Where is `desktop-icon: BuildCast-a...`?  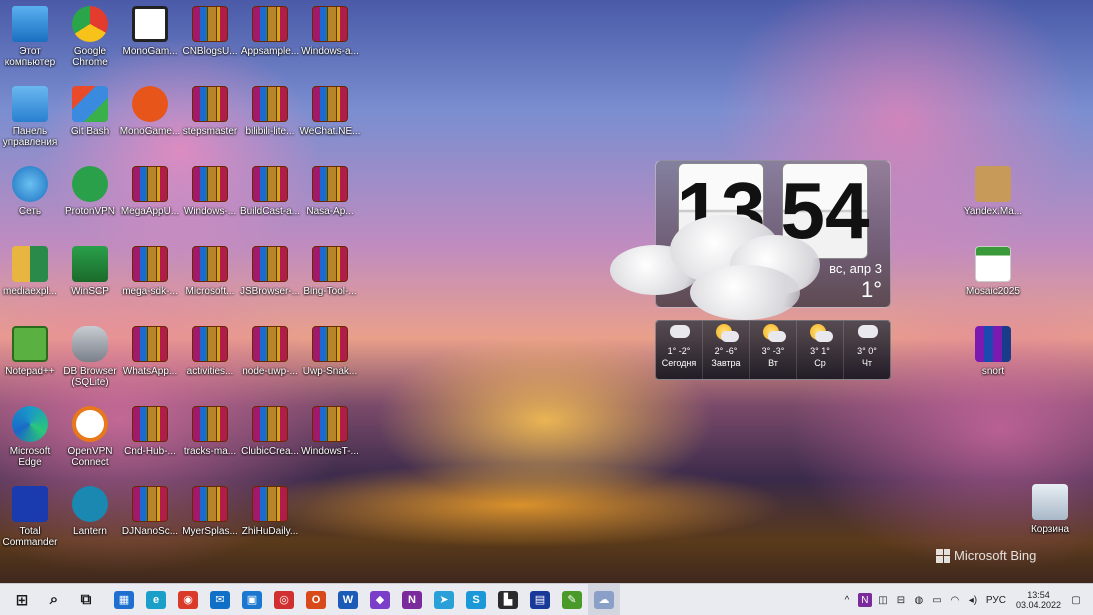
desktop-icon: BuildCast-a... is located at coordinates (270, 204).